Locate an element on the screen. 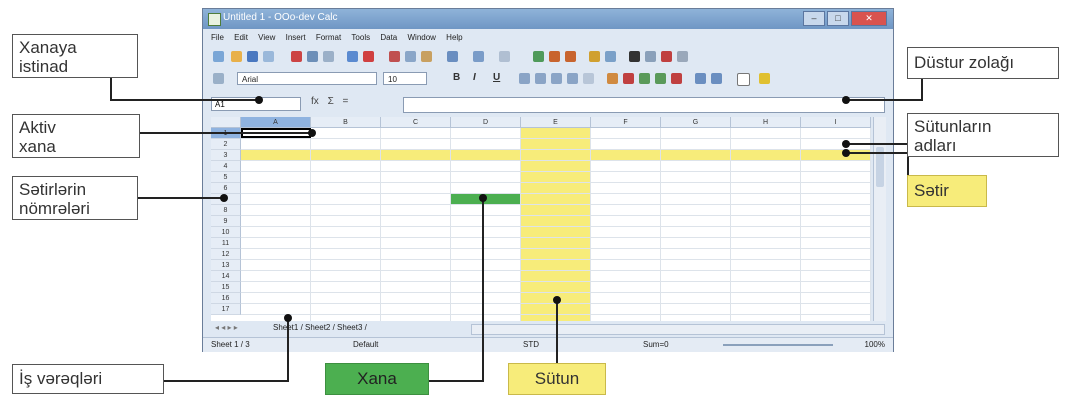 The image size is (1073, 399). status-mode: STD is located at coordinates (531, 344).